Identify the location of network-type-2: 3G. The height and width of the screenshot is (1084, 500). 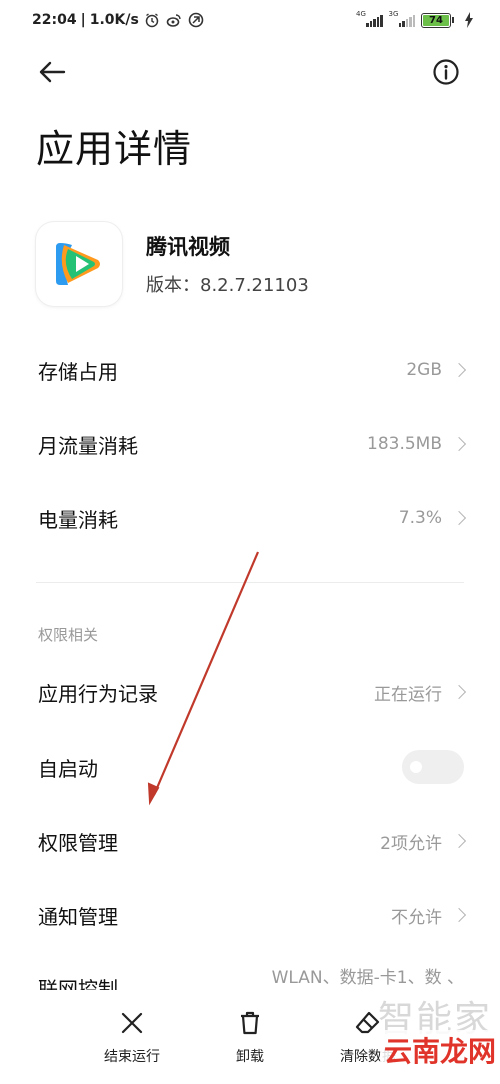
(393, 14).